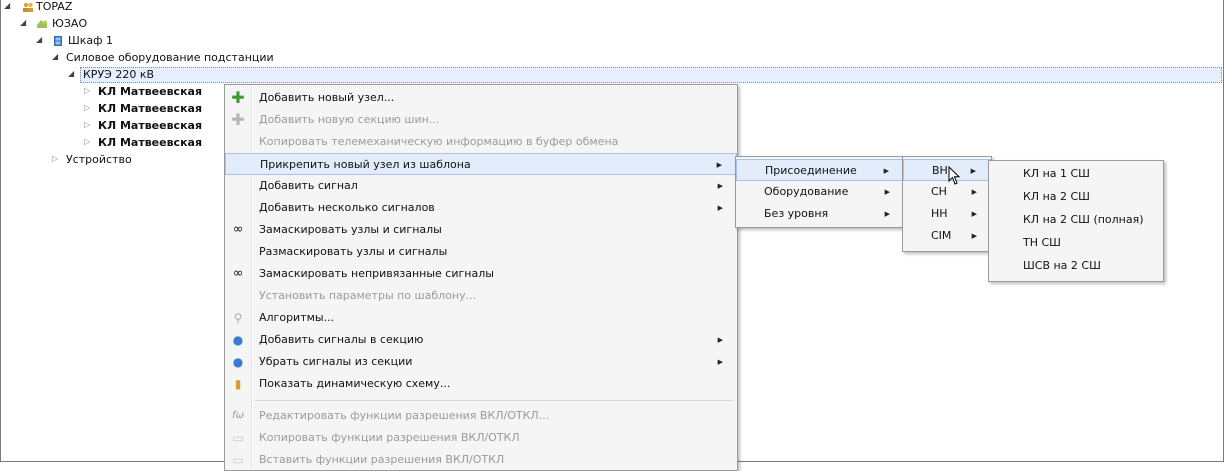 The width and height of the screenshot is (1224, 471). I want to click on plus-gray-icon: ✚, so click(238, 119).